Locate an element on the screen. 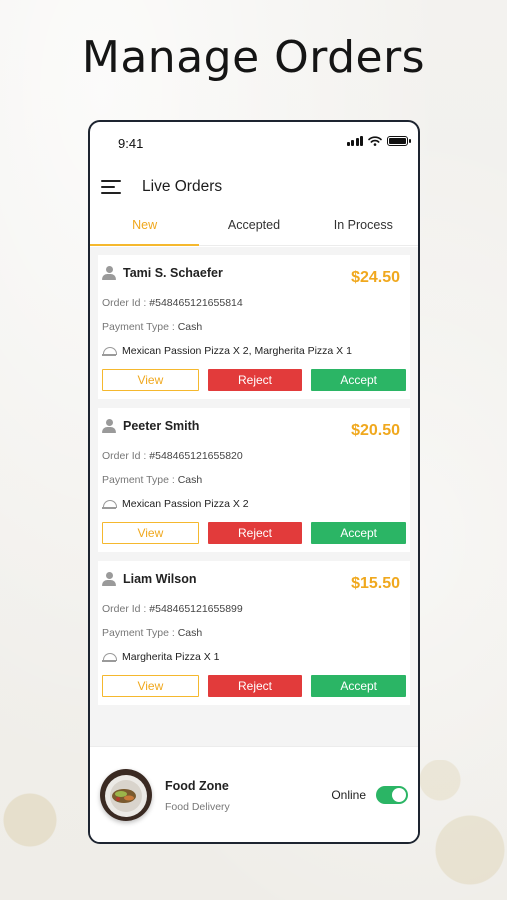 This screenshot has width=507, height=900. order-id-row: Order Id : #548465121655814 is located at coordinates (172, 303).